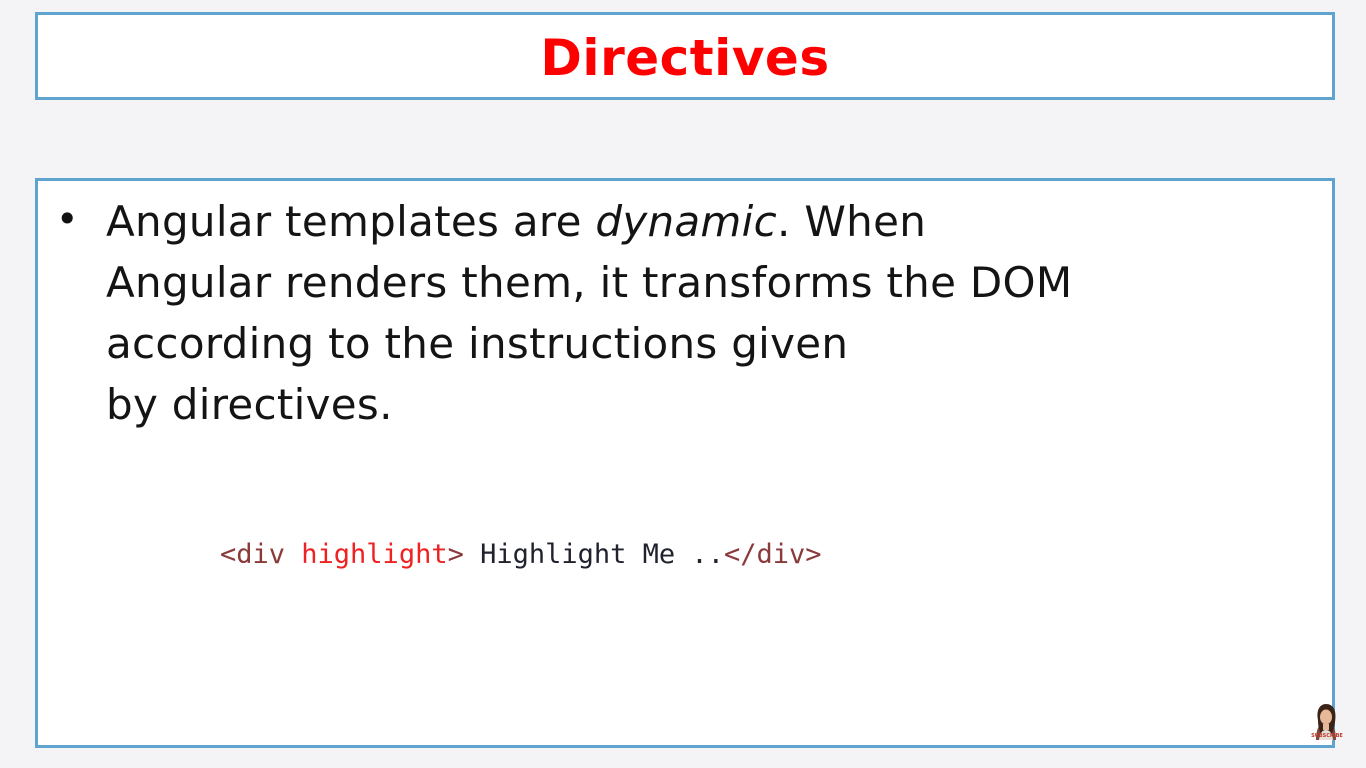 This screenshot has height=768, width=1366. I want to click on paragraph-line-4: by directives., so click(249, 404).